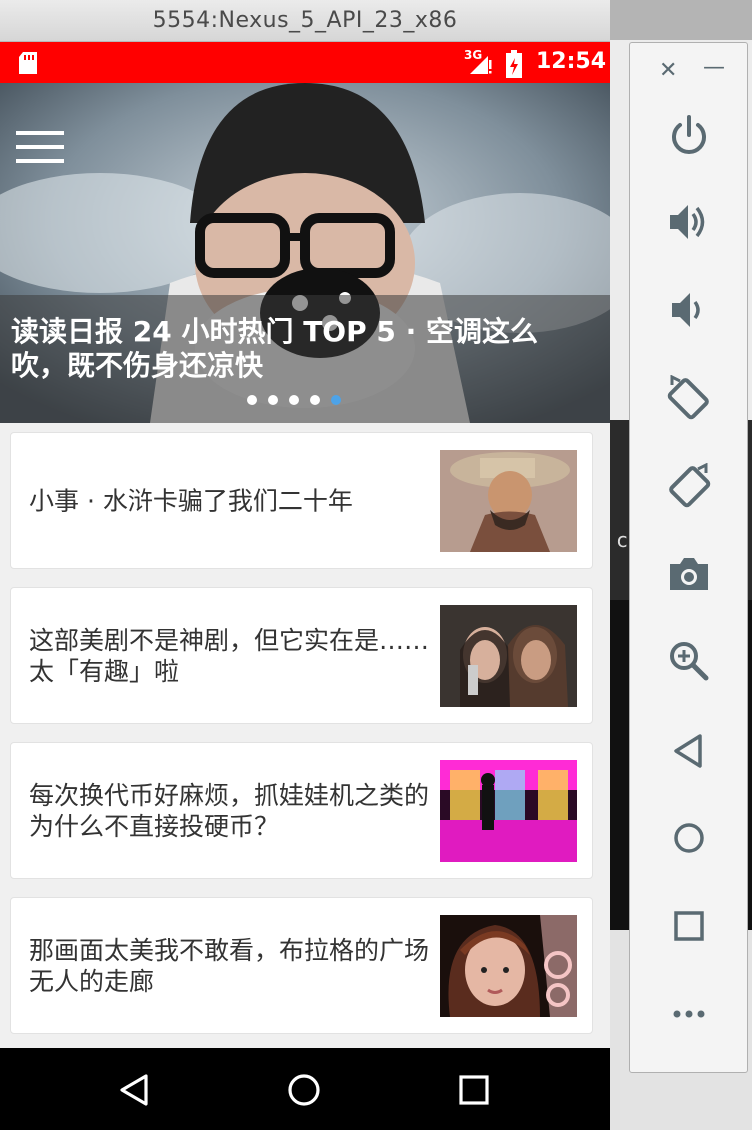  I want to click on news-title: 这部美剧不是神剧，但它实在是……太「有趣」啦, so click(229, 655).